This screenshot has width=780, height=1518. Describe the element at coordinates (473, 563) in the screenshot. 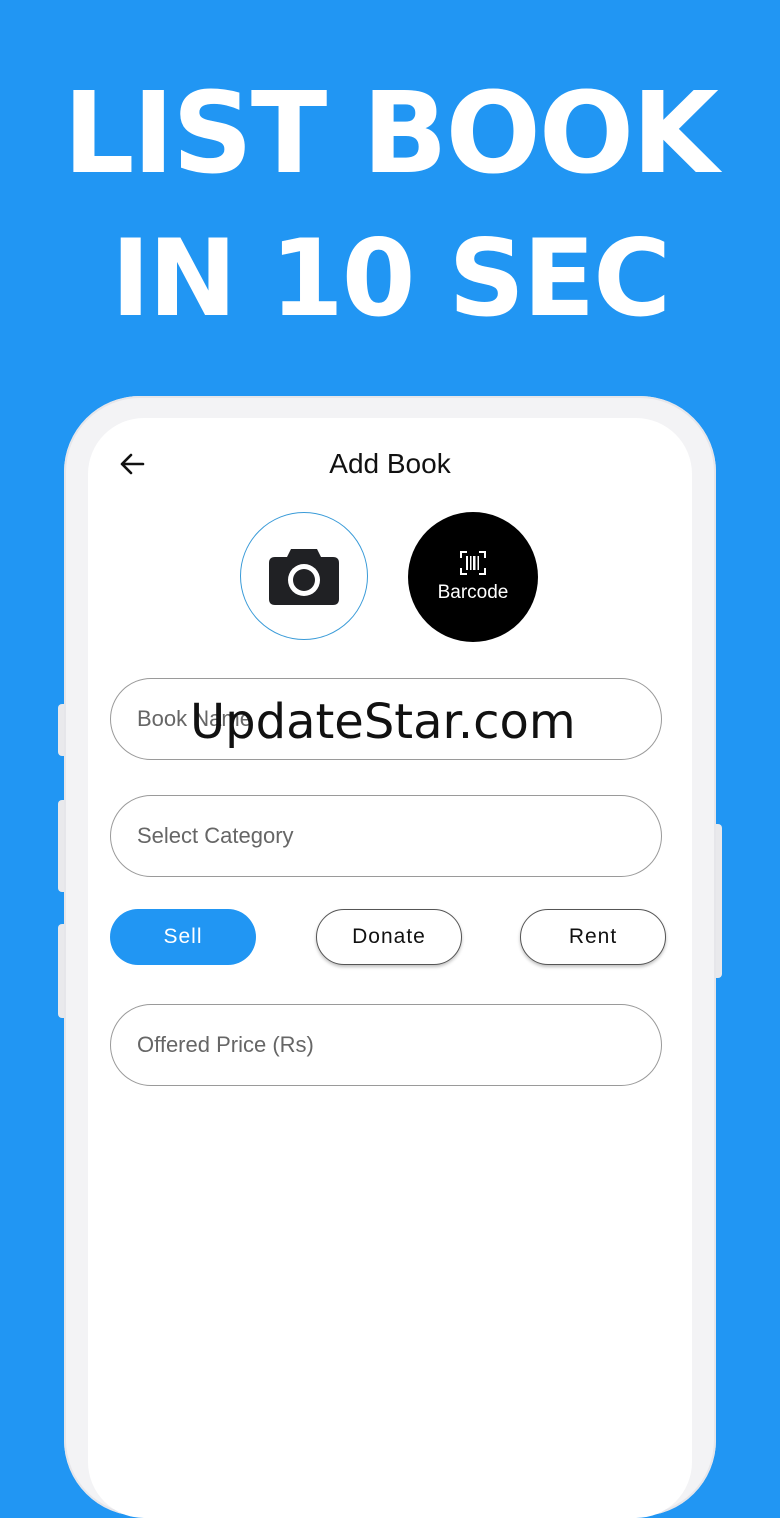

I see `barcode-scan-icon` at that location.